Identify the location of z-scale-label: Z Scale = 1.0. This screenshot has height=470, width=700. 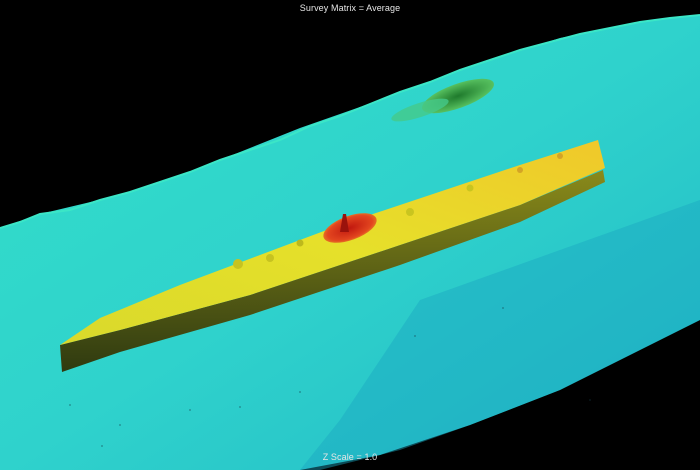
(350, 457).